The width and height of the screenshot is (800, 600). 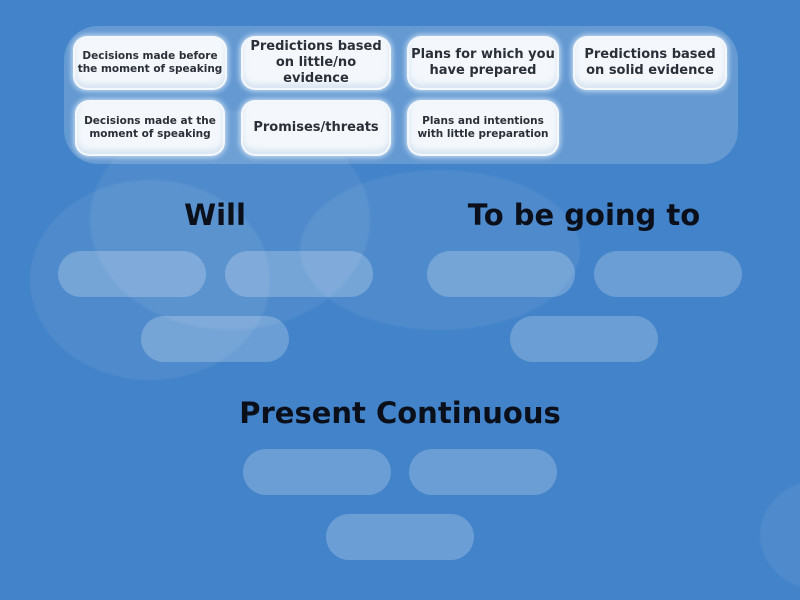 I want to click on draggable-card: Predictions based on solid evidence, so click(x=650, y=63).